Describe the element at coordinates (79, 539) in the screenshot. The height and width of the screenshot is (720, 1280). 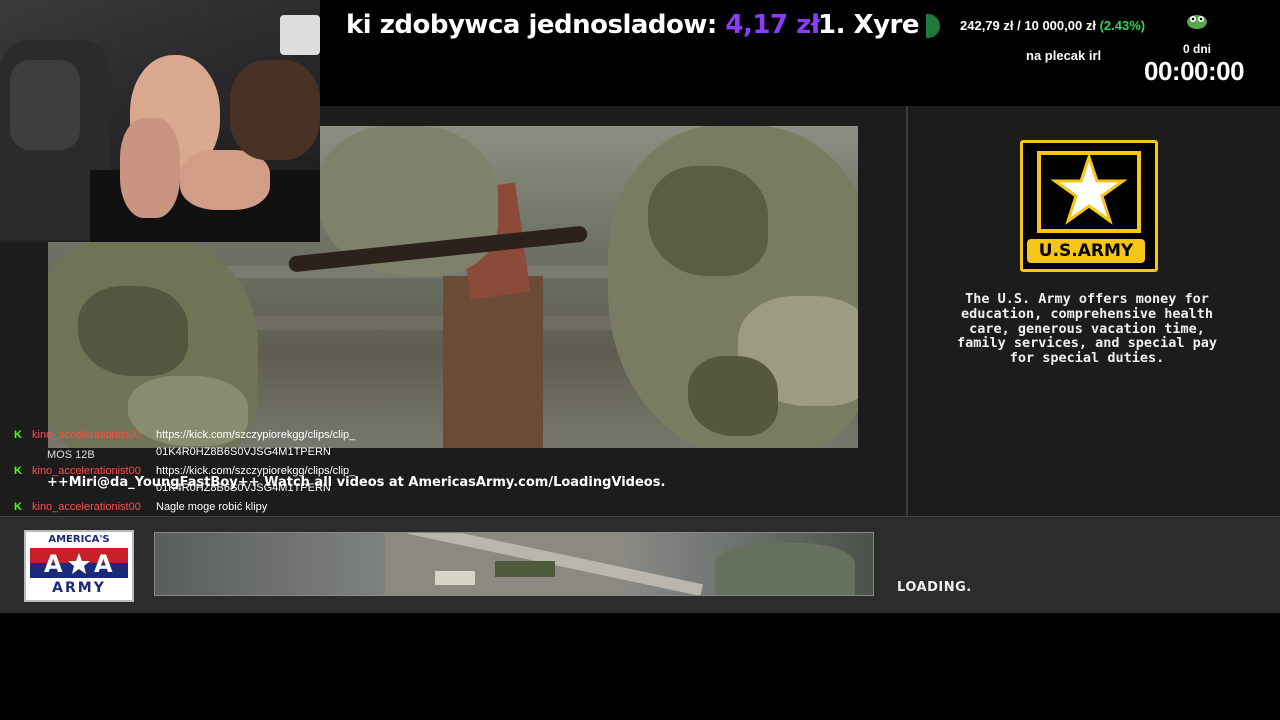
I see `aa-logo-top-text: AMERICA'S` at that location.